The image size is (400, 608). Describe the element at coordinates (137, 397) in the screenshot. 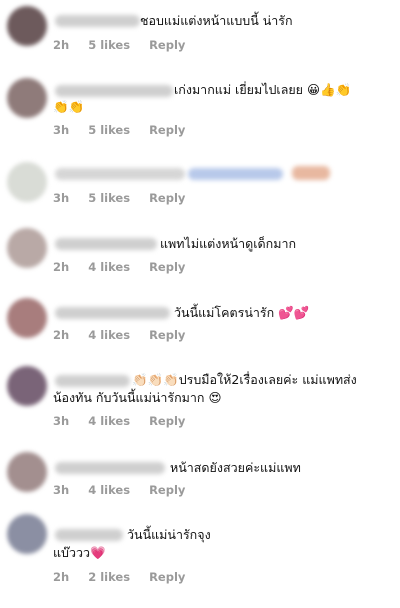

I see `comment-text-continued: น้องทัน กับวันนี้แม่น่ารักมาก 😍` at that location.